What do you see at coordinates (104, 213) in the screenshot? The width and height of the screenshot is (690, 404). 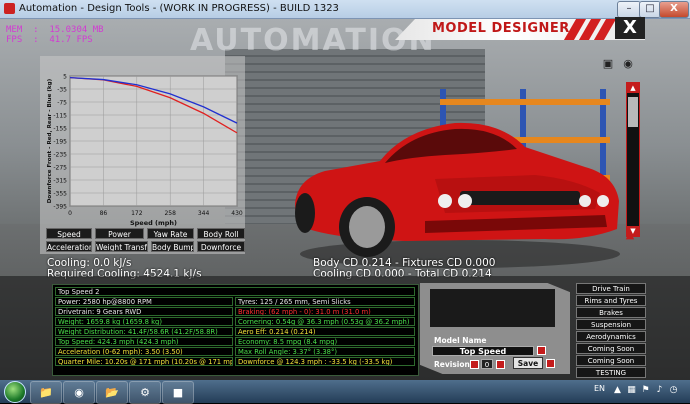 I see `x-tick-label-1: 86` at bounding box center [104, 213].